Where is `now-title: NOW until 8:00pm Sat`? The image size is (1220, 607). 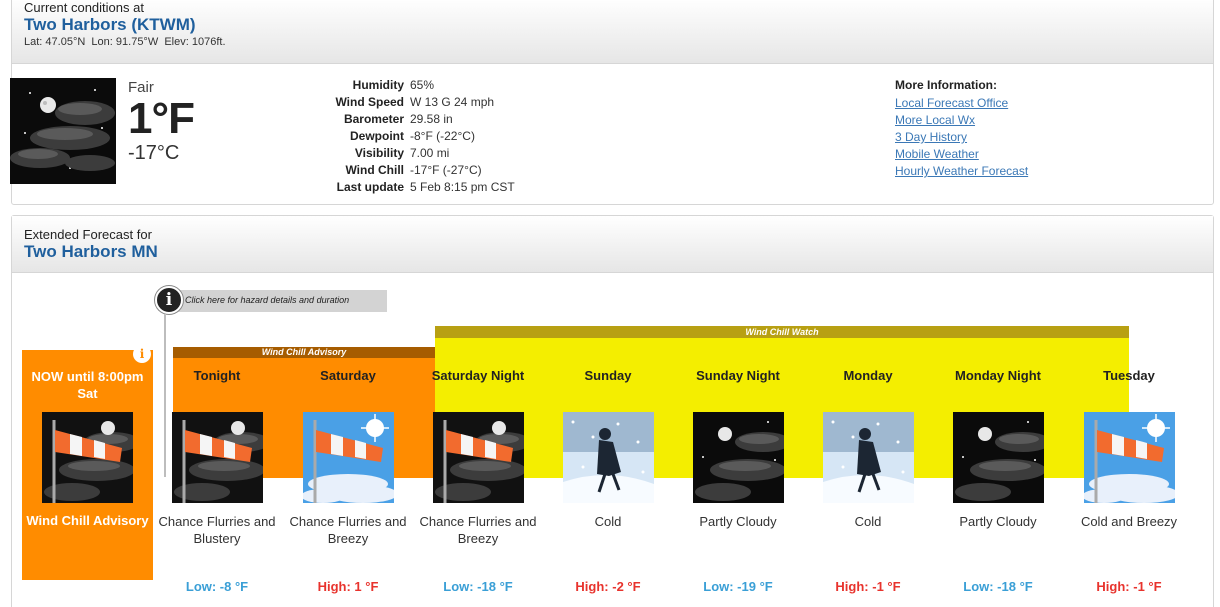
now-title: NOW until 8:00pm Sat is located at coordinates (87, 385).